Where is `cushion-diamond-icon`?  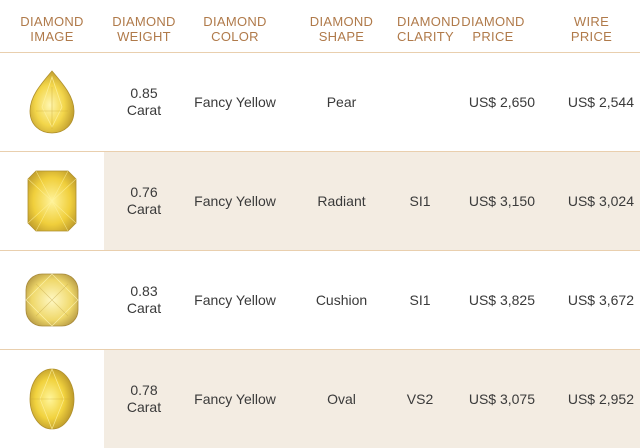
cushion-diamond-icon is located at coordinates (52, 300).